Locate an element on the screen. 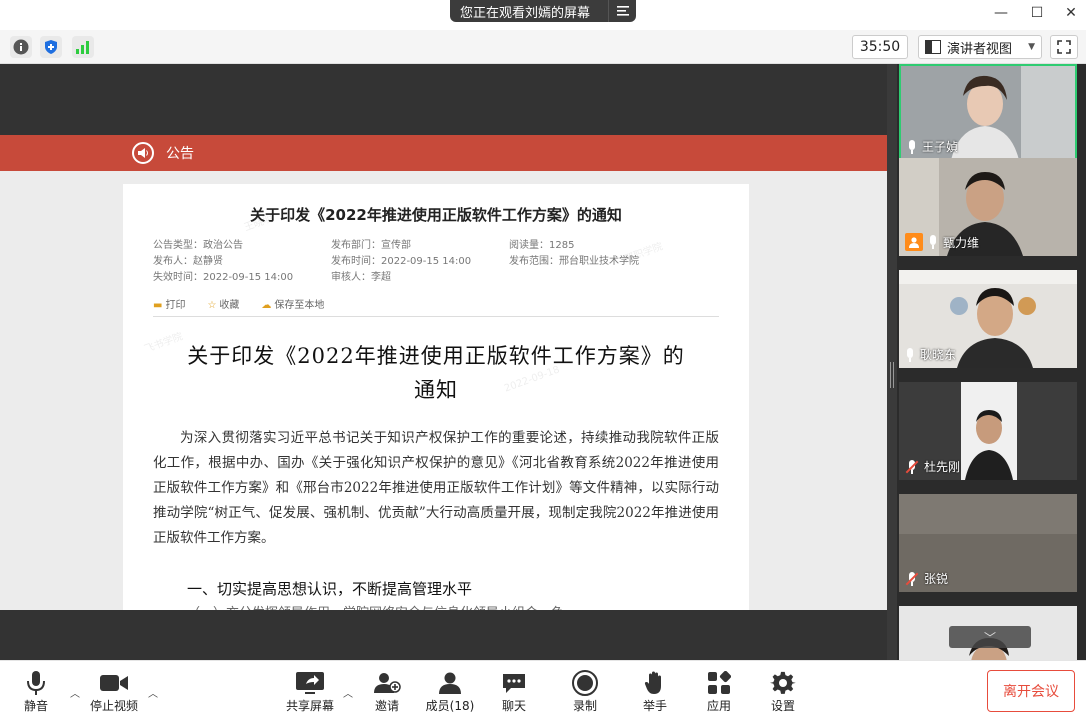 The width and height of the screenshot is (1086, 722). members-button: 成员(18) is located at coordinates (450, 694).